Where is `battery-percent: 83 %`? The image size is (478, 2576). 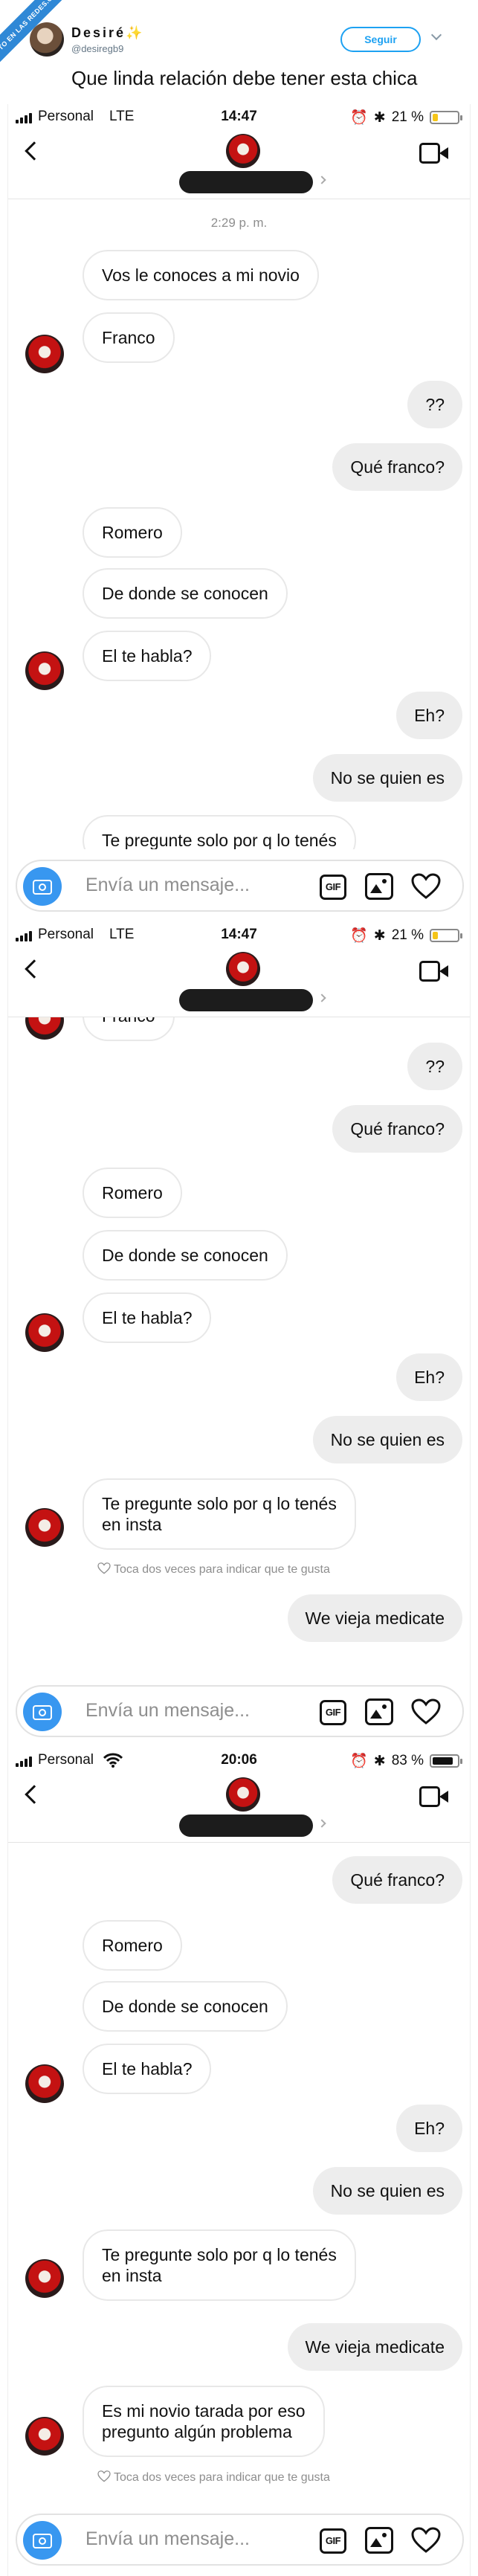 battery-percent: 83 % is located at coordinates (408, 1760).